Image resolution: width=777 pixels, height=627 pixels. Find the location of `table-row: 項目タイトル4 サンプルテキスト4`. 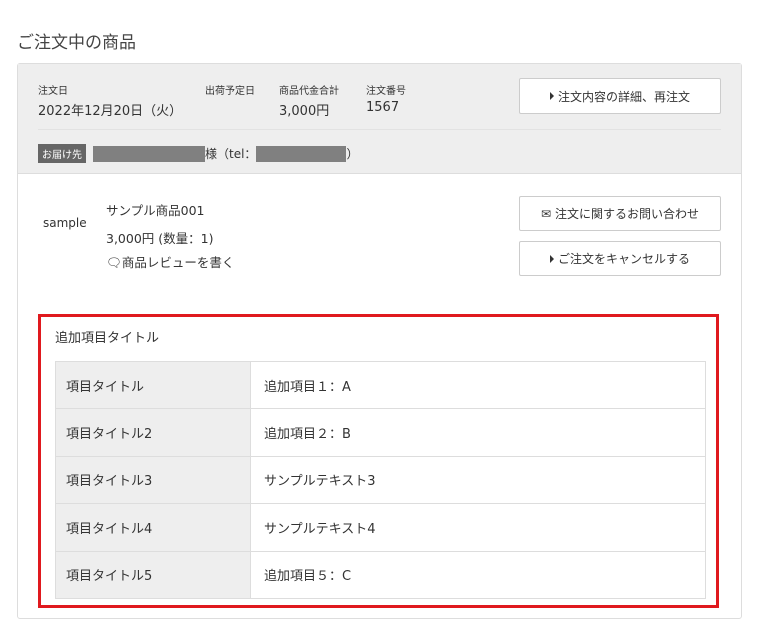

table-row: 項目タイトル4 サンプルテキスト4 is located at coordinates (380, 527).